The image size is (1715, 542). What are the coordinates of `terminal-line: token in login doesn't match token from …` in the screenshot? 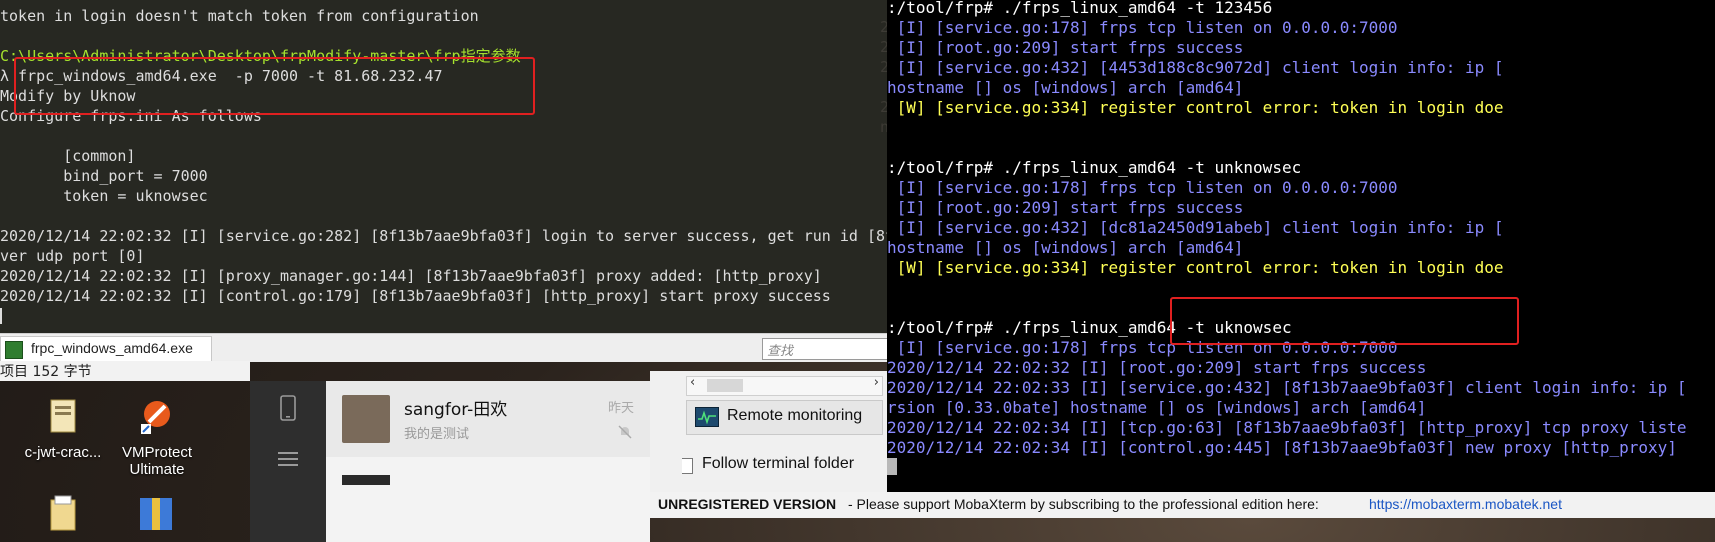 It's located at (239, 16).